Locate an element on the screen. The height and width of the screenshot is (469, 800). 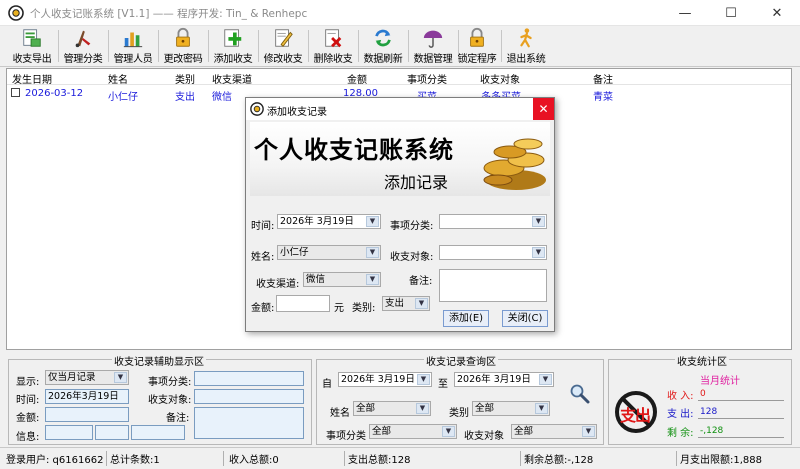
column-header-date: 发生日期 is located at coordinates (32, 78).